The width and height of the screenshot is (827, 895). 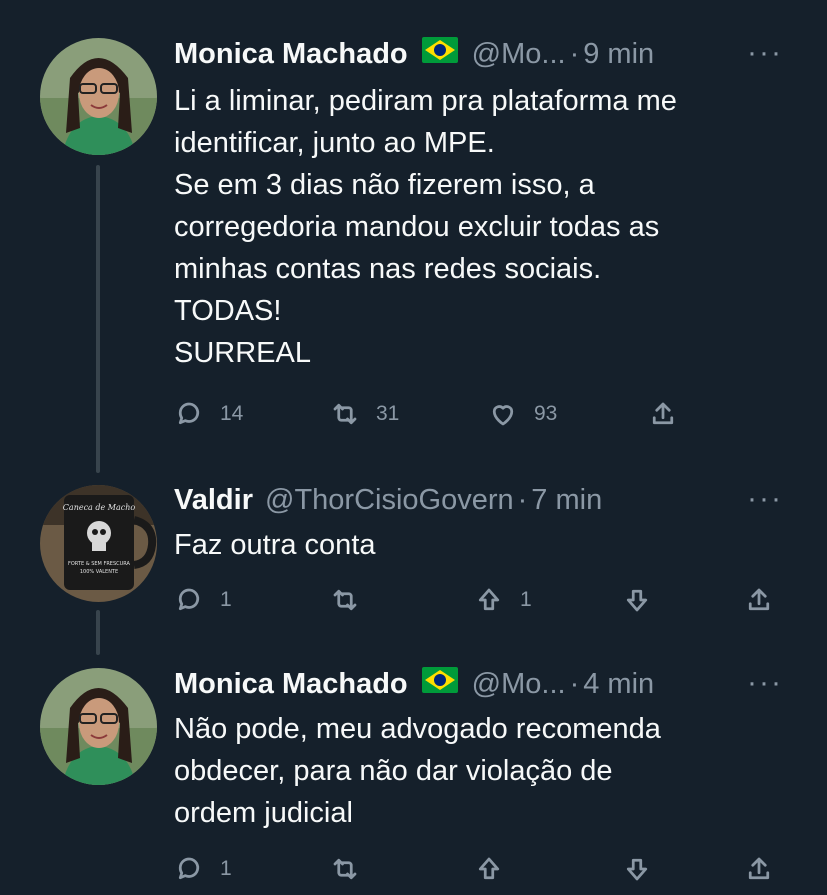 I want to click on mug-text: Caneca de Macho, so click(x=99, y=507).